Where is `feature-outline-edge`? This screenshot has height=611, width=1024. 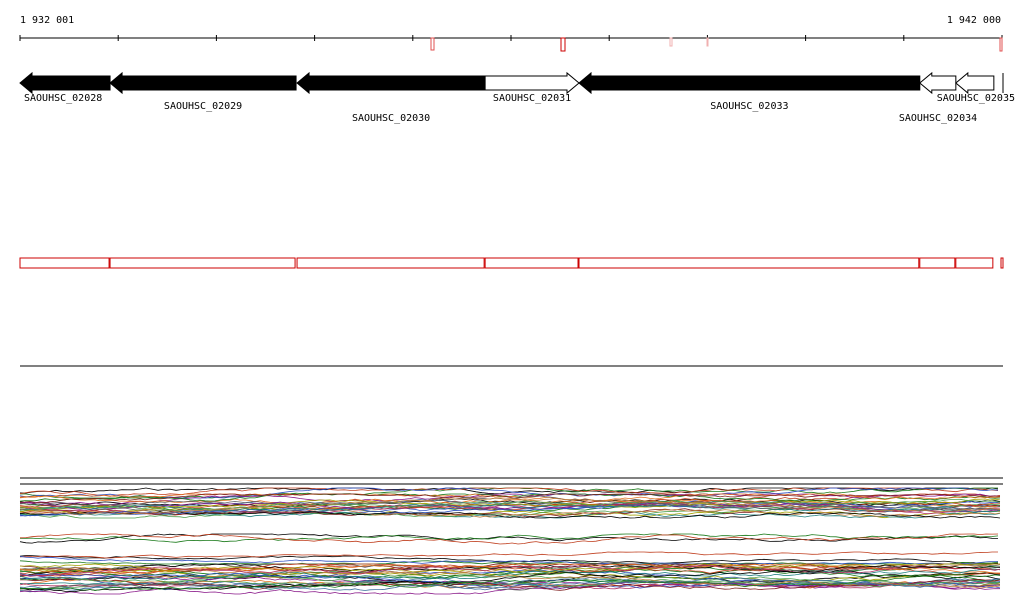 feature-outline-edge is located at coordinates (1002, 263).